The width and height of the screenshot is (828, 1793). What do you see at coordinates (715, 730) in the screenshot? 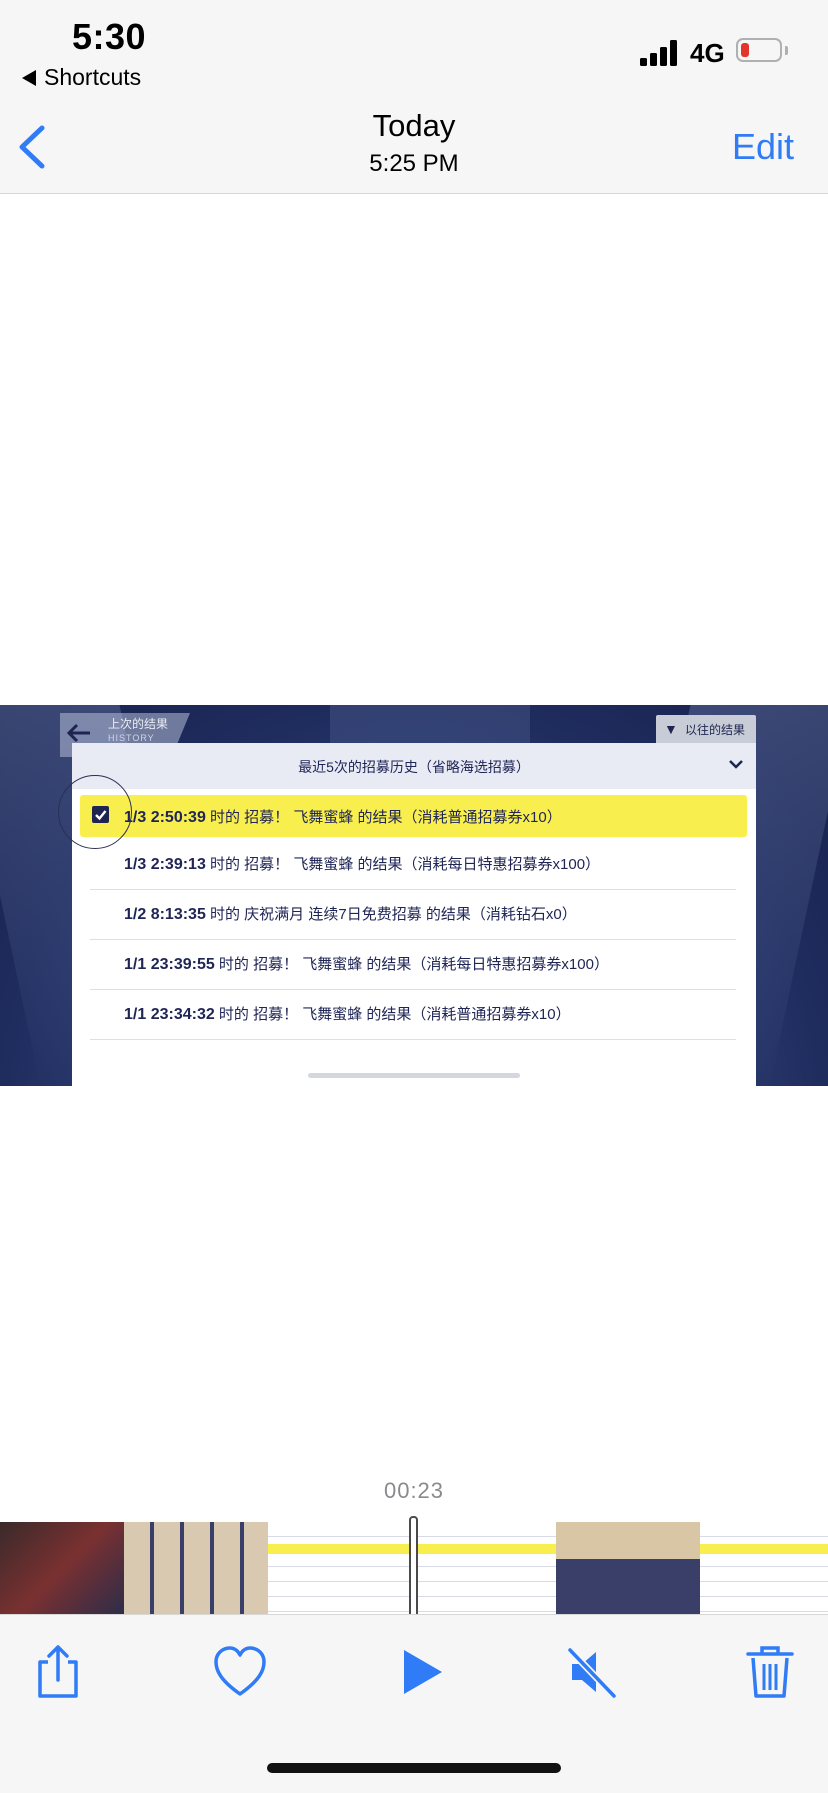
I see `previous-results-label: 以往的结果` at bounding box center [715, 730].